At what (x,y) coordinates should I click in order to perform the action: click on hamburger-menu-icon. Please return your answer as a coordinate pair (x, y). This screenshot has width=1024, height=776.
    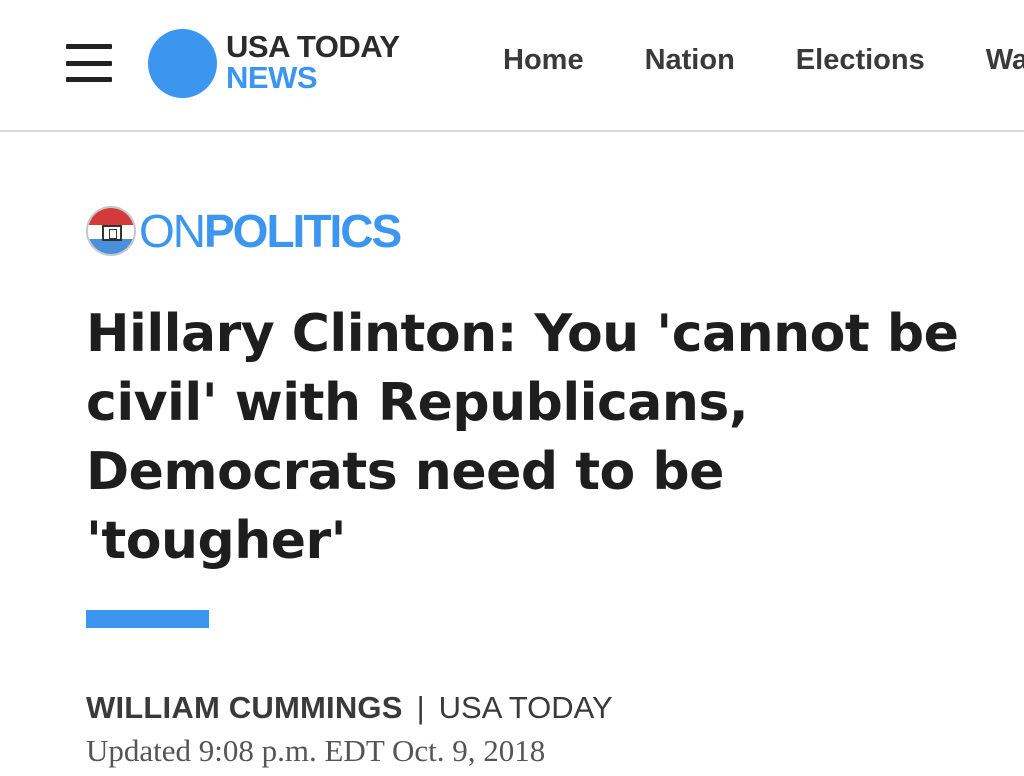
    Looking at the image, I should click on (89, 63).